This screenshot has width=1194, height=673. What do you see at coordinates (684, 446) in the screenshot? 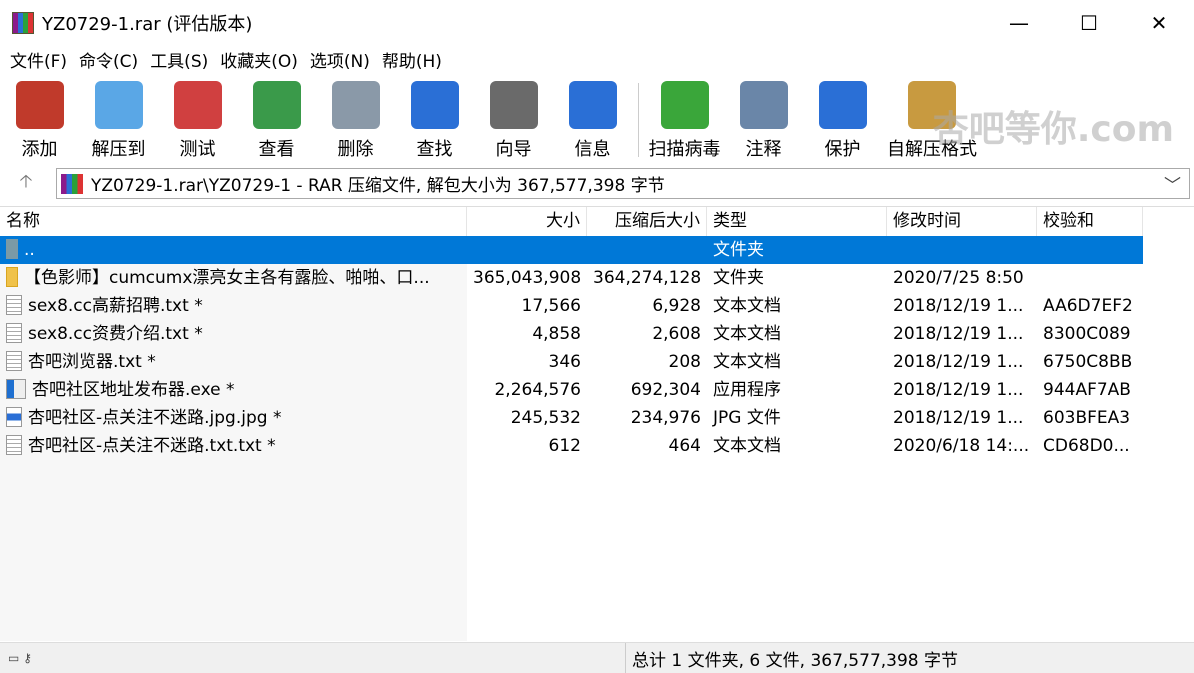
I see `file-packed: 464` at bounding box center [684, 446].